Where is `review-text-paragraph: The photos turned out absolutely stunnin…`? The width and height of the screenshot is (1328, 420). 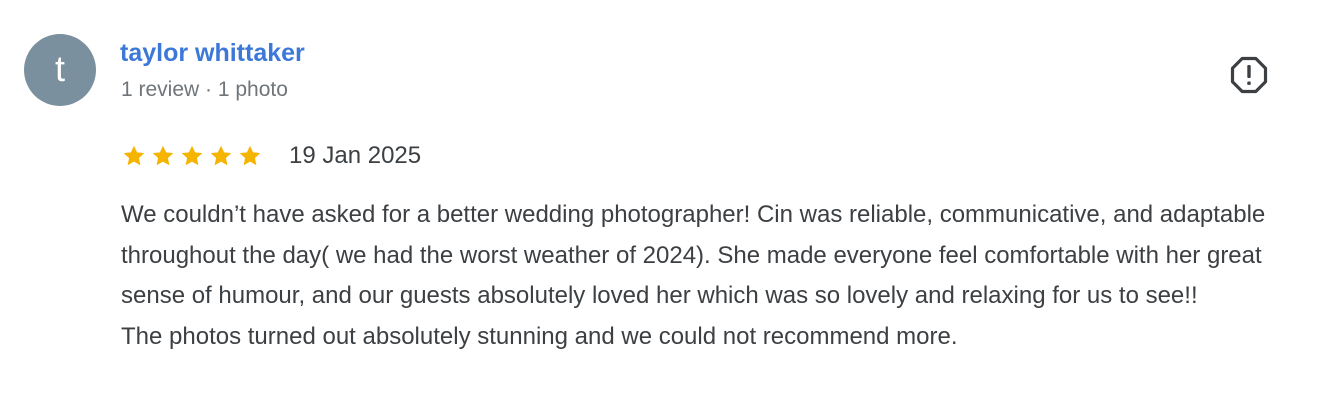
review-text-paragraph: The photos turned out absolutely stunnin… is located at coordinates (539, 336).